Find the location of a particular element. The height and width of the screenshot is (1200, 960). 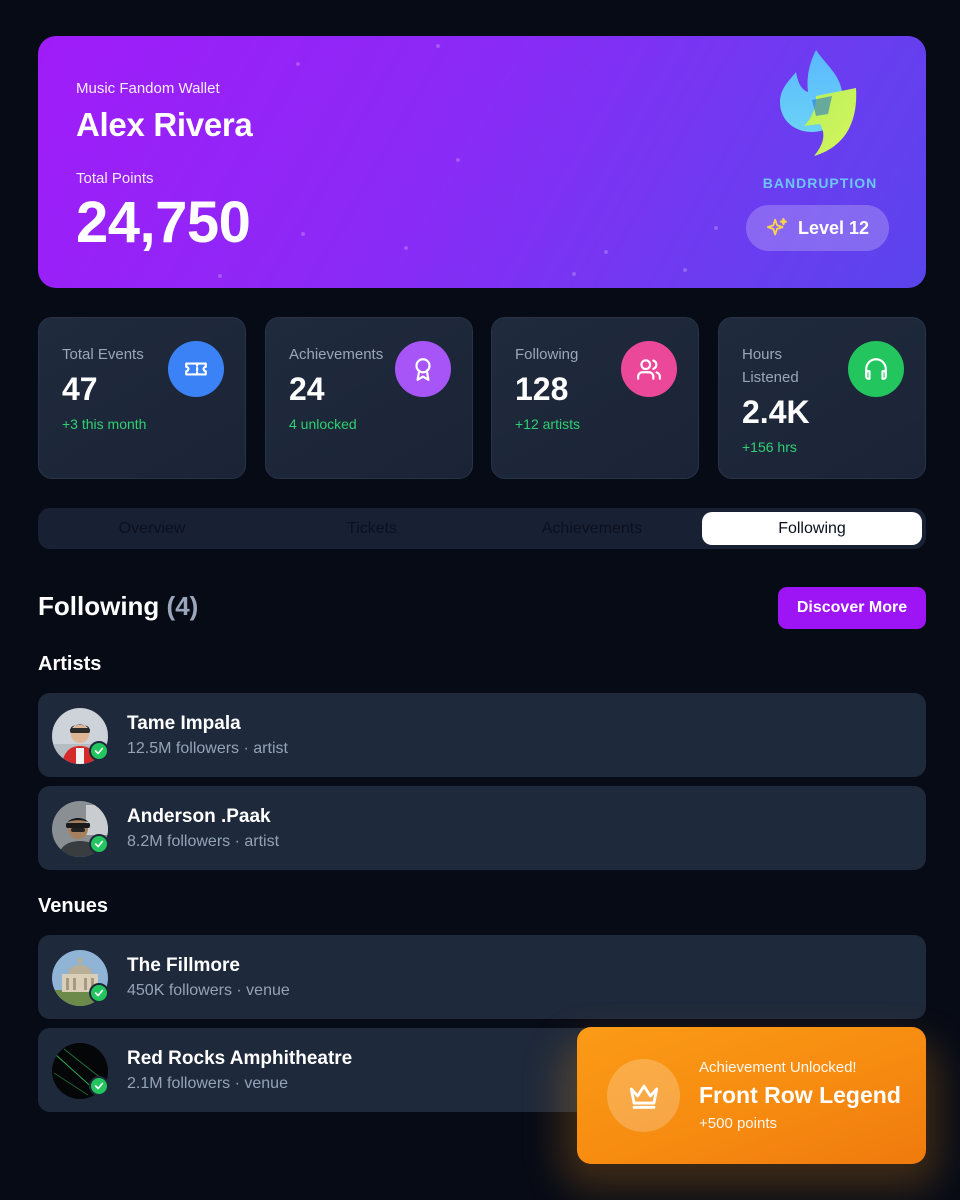

stat-value: 24 is located at coordinates (307, 389).